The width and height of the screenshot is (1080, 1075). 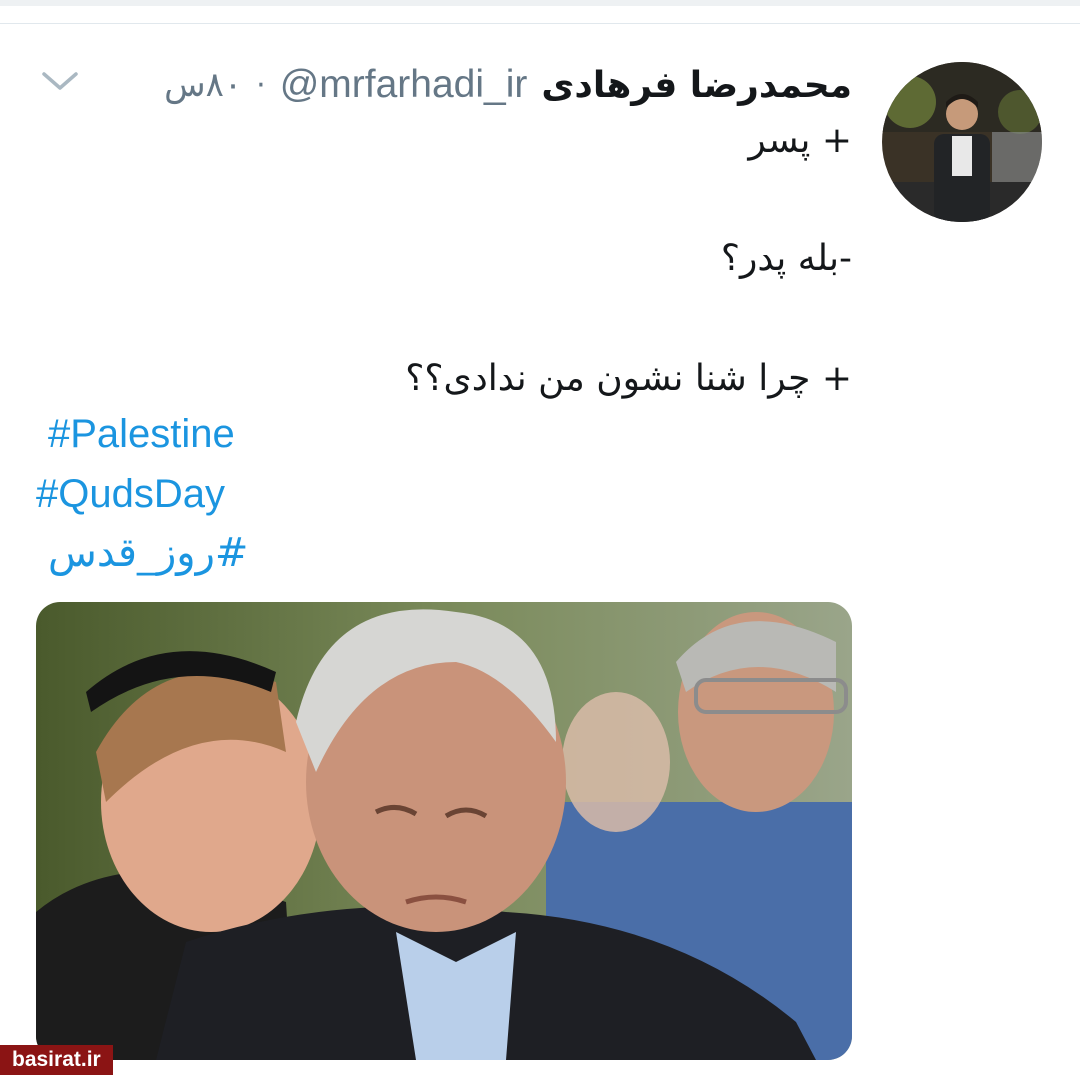 What do you see at coordinates (800, 140) in the screenshot?
I see `tweet-text-line: + پسر` at bounding box center [800, 140].